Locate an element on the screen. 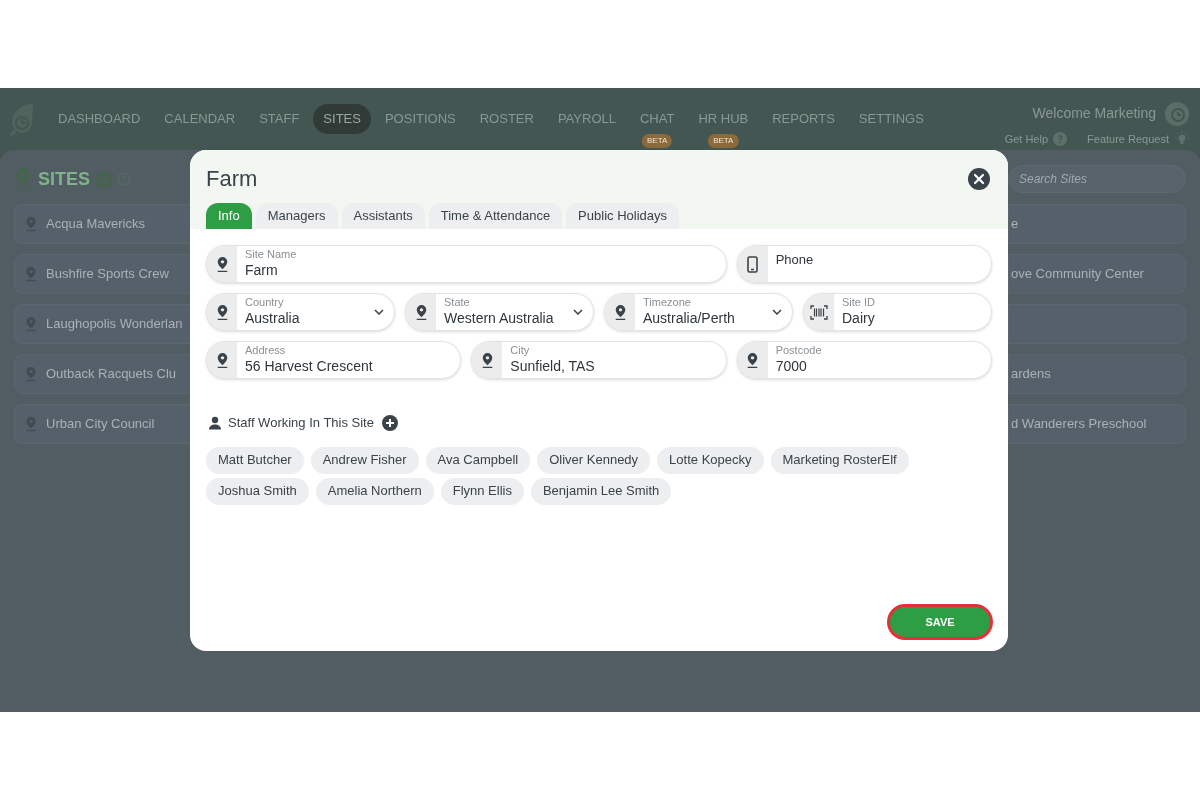 The width and height of the screenshot is (1200, 800). input-field: Address 56 Harvest Crescent is located at coordinates (334, 360).